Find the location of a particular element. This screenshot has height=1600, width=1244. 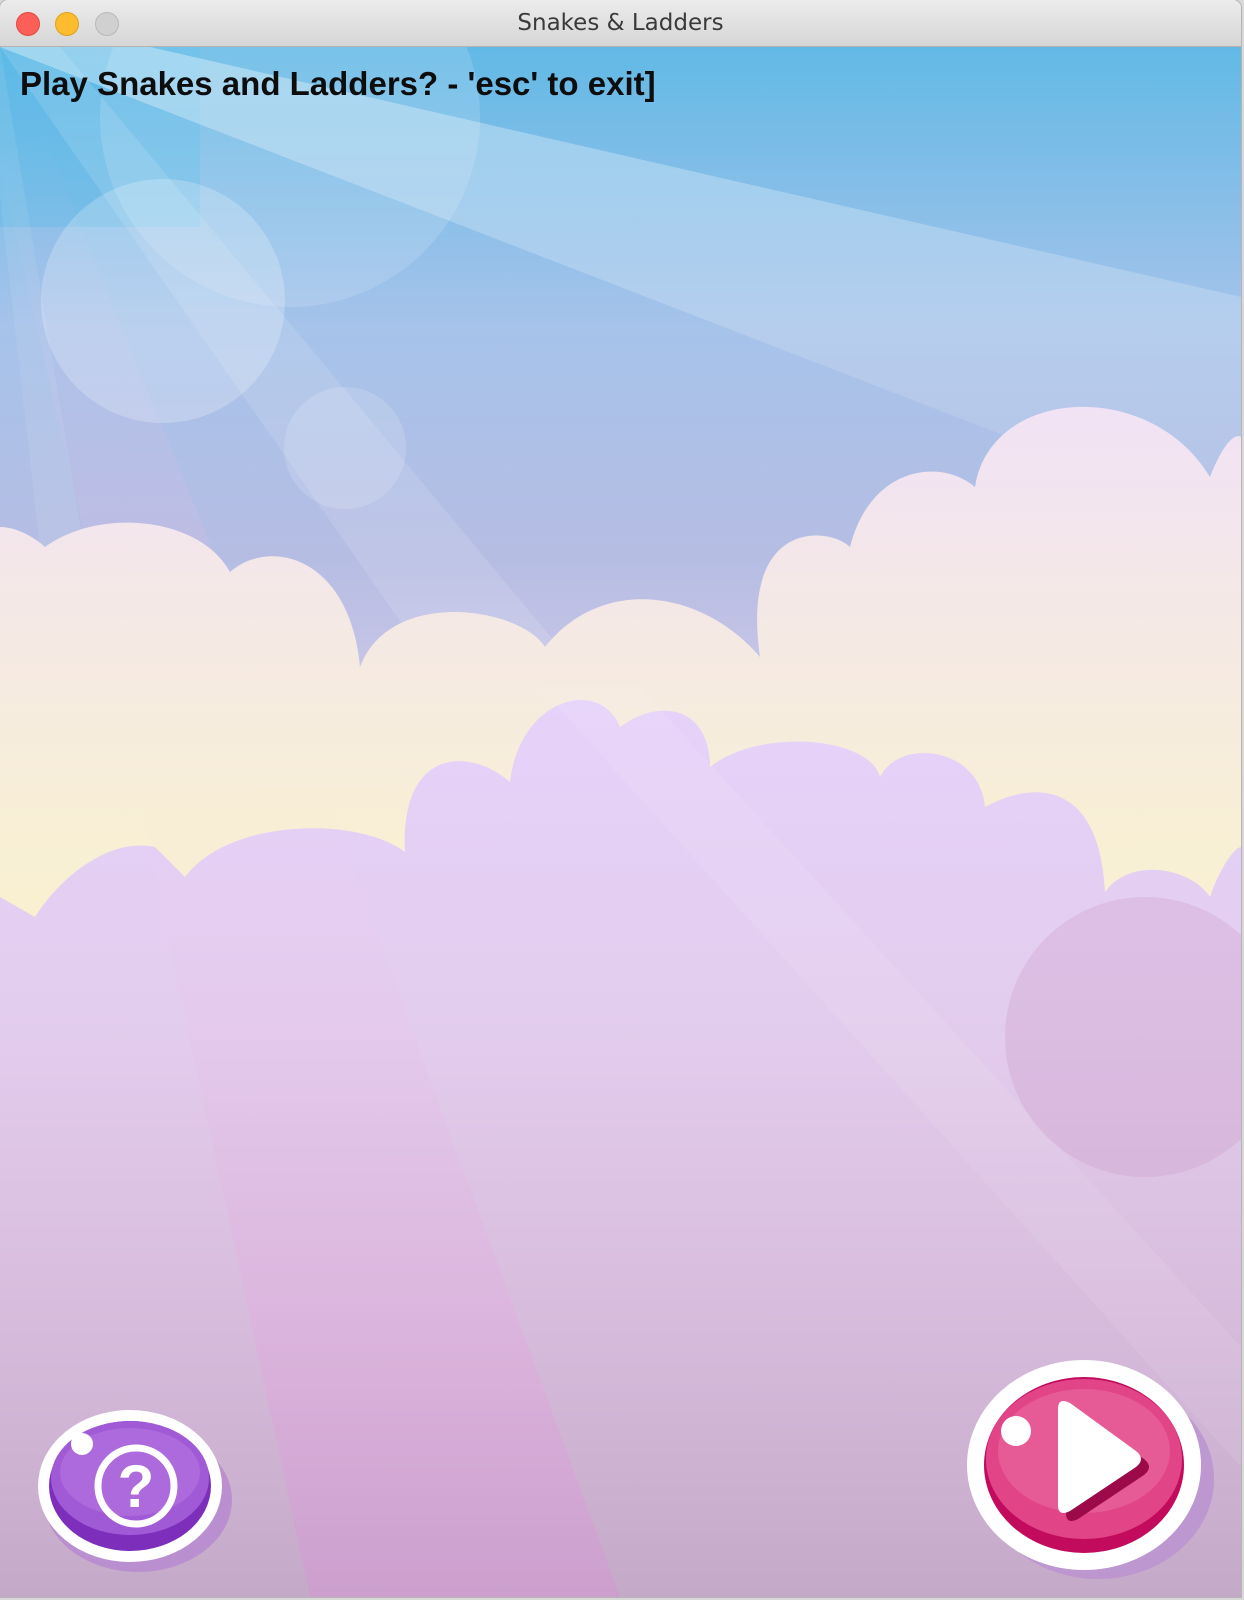

title-bar: Snakes & Ladders is located at coordinates (620, 23).